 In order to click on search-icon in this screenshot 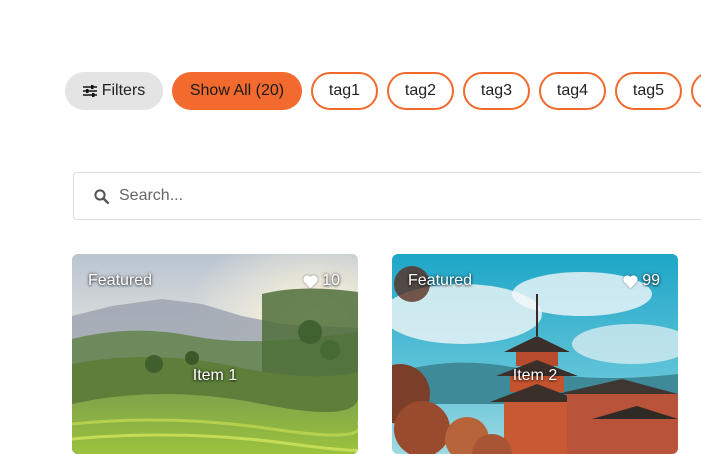, I will do `click(101, 196)`.